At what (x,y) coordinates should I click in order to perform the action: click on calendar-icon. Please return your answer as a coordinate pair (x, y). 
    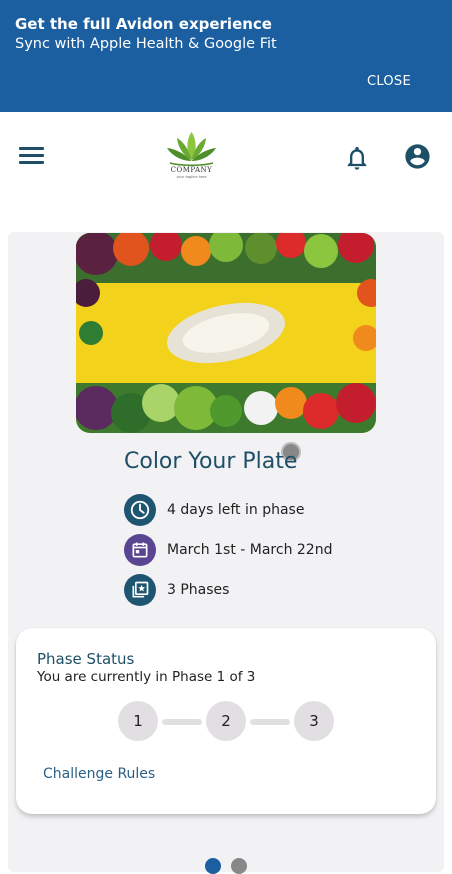
    Looking at the image, I should click on (140, 550).